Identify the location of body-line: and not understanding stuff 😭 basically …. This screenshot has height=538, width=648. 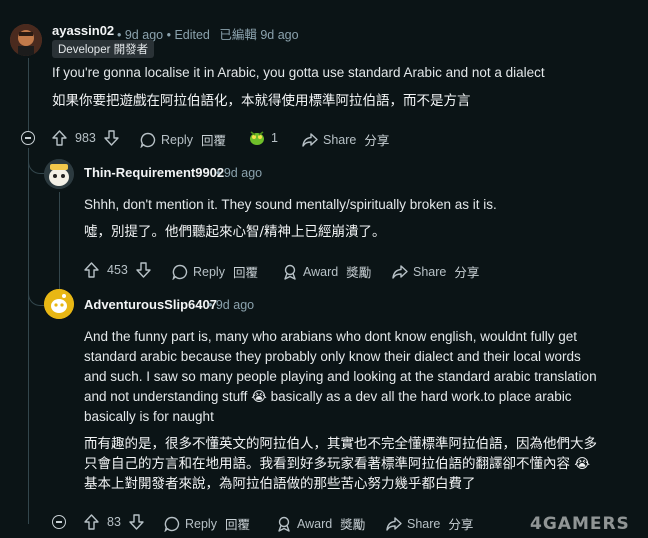
(328, 396).